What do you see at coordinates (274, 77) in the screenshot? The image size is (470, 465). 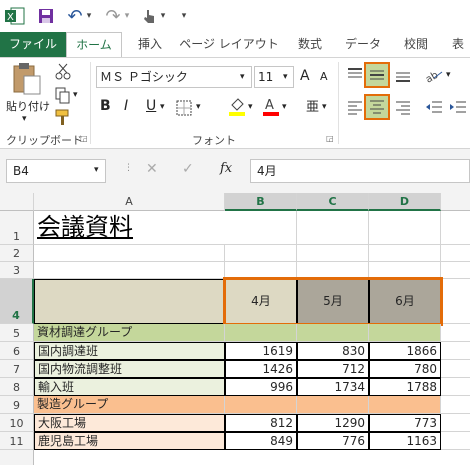 I see `font-size-select: 11` at bounding box center [274, 77].